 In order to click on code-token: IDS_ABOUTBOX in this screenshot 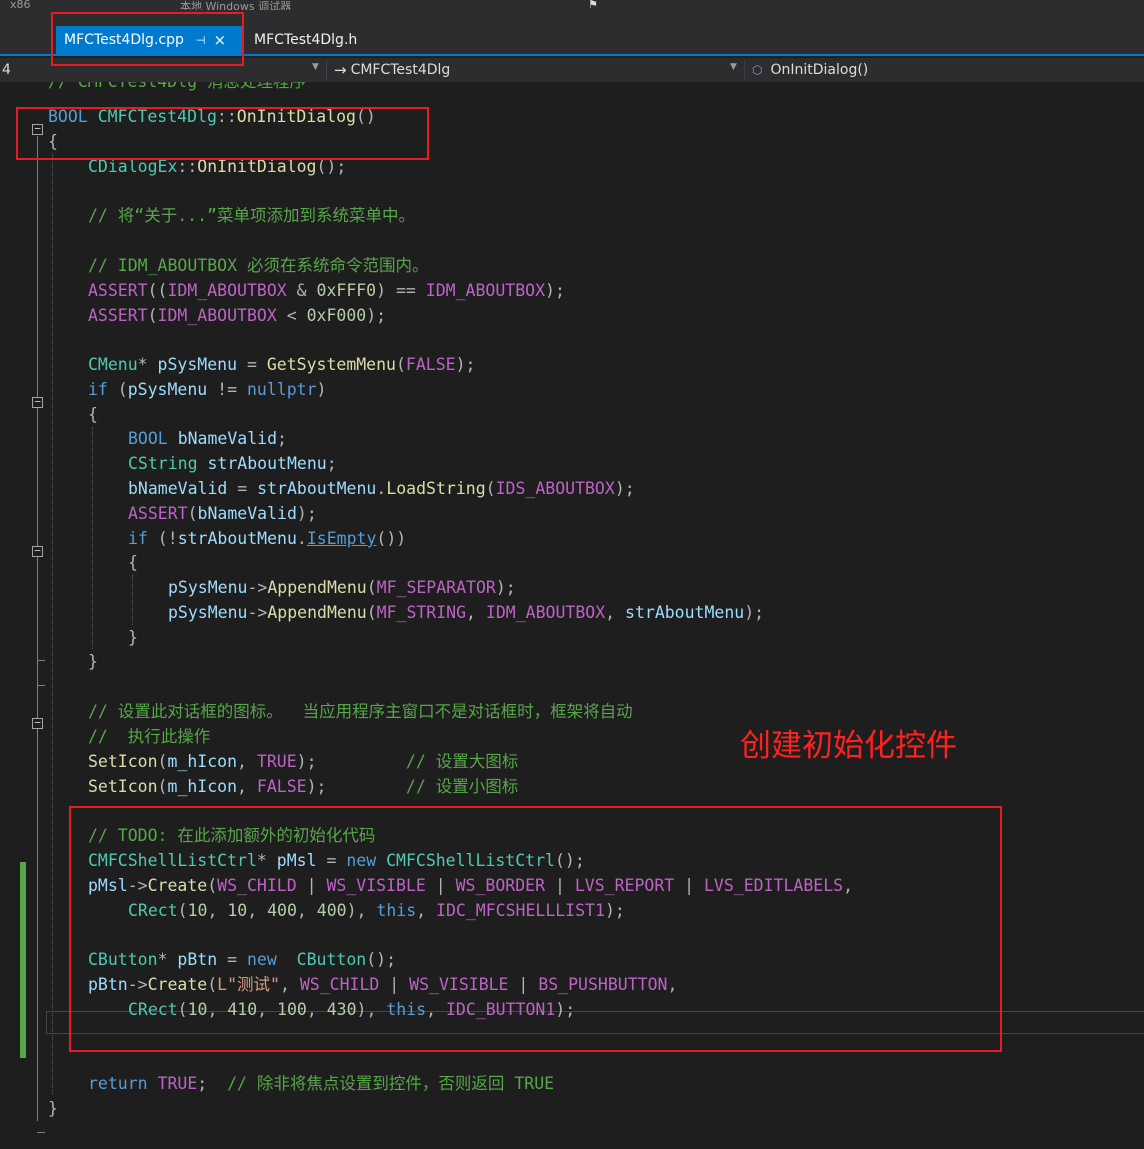, I will do `click(555, 488)`.